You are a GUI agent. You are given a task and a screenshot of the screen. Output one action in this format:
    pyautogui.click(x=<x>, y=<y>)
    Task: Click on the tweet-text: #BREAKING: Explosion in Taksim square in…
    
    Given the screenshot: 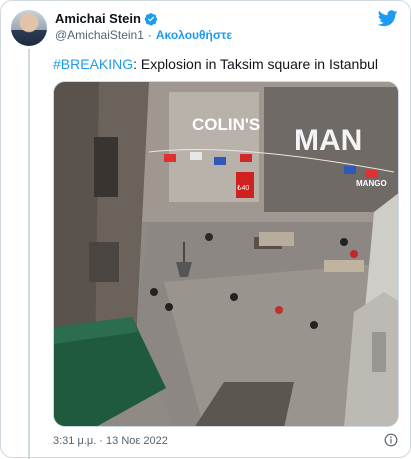 What is the action you would take?
    pyautogui.click(x=215, y=64)
    